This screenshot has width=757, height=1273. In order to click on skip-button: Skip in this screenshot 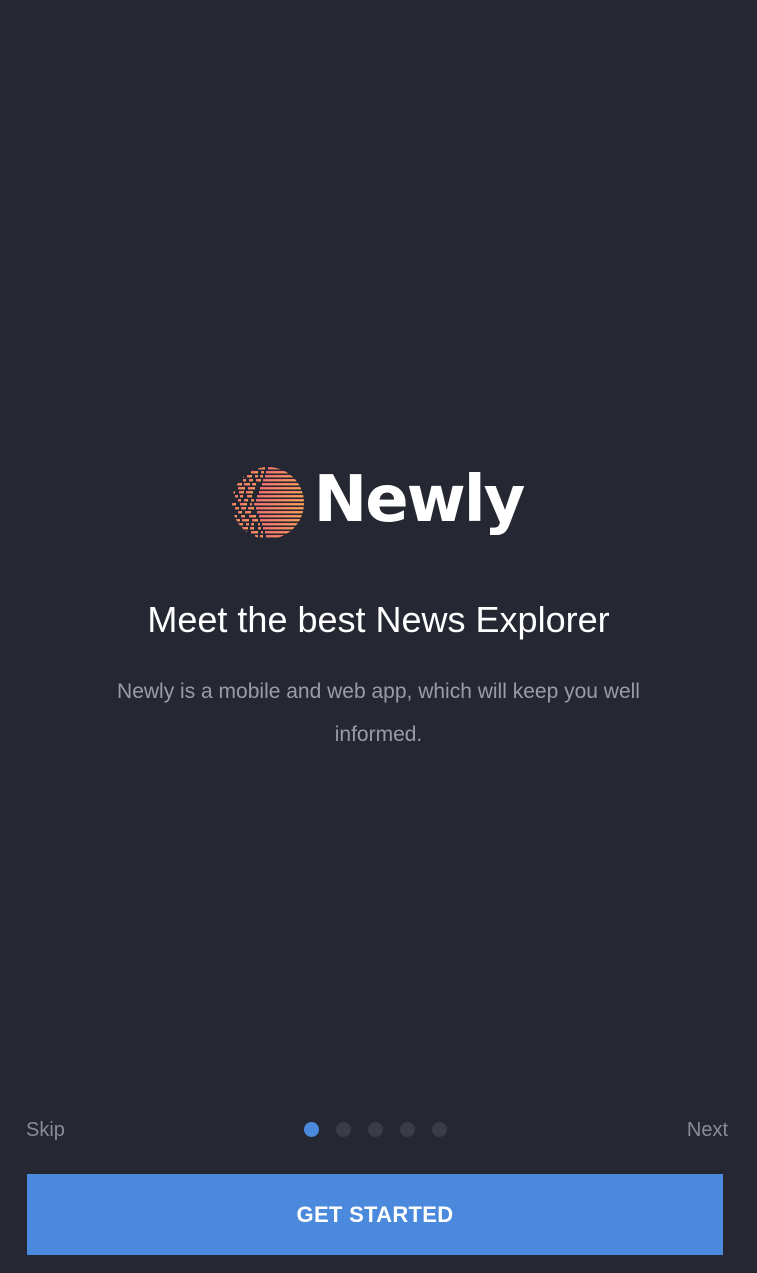, I will do `click(45, 1130)`.